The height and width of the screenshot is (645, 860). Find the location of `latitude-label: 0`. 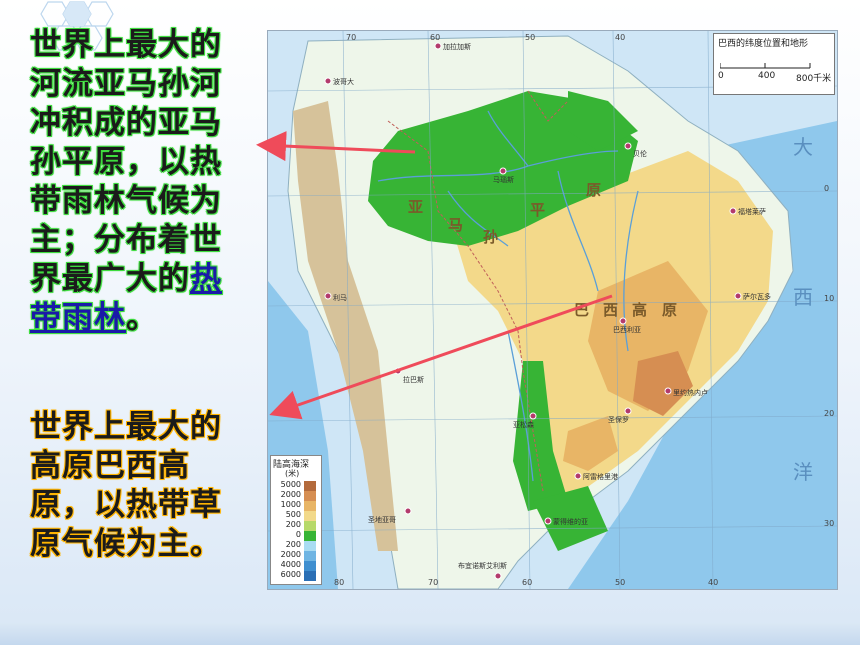

latitude-label: 0 is located at coordinates (827, 188).